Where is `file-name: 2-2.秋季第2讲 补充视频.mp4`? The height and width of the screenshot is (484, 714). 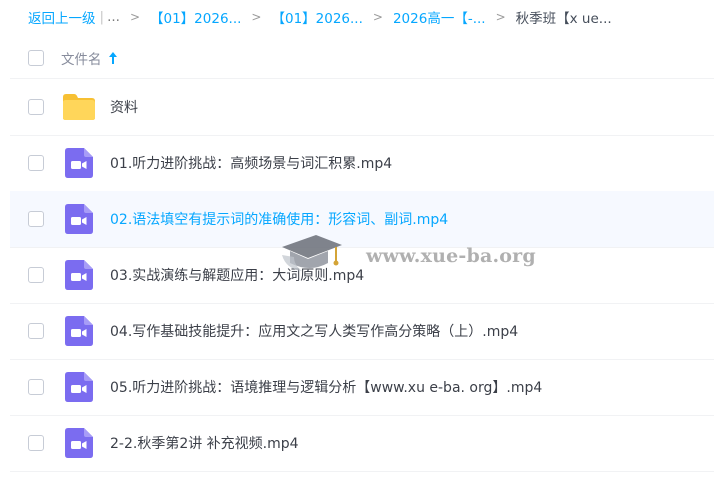 file-name: 2-2.秋季第2讲 补充视频.mp4 is located at coordinates (204, 443).